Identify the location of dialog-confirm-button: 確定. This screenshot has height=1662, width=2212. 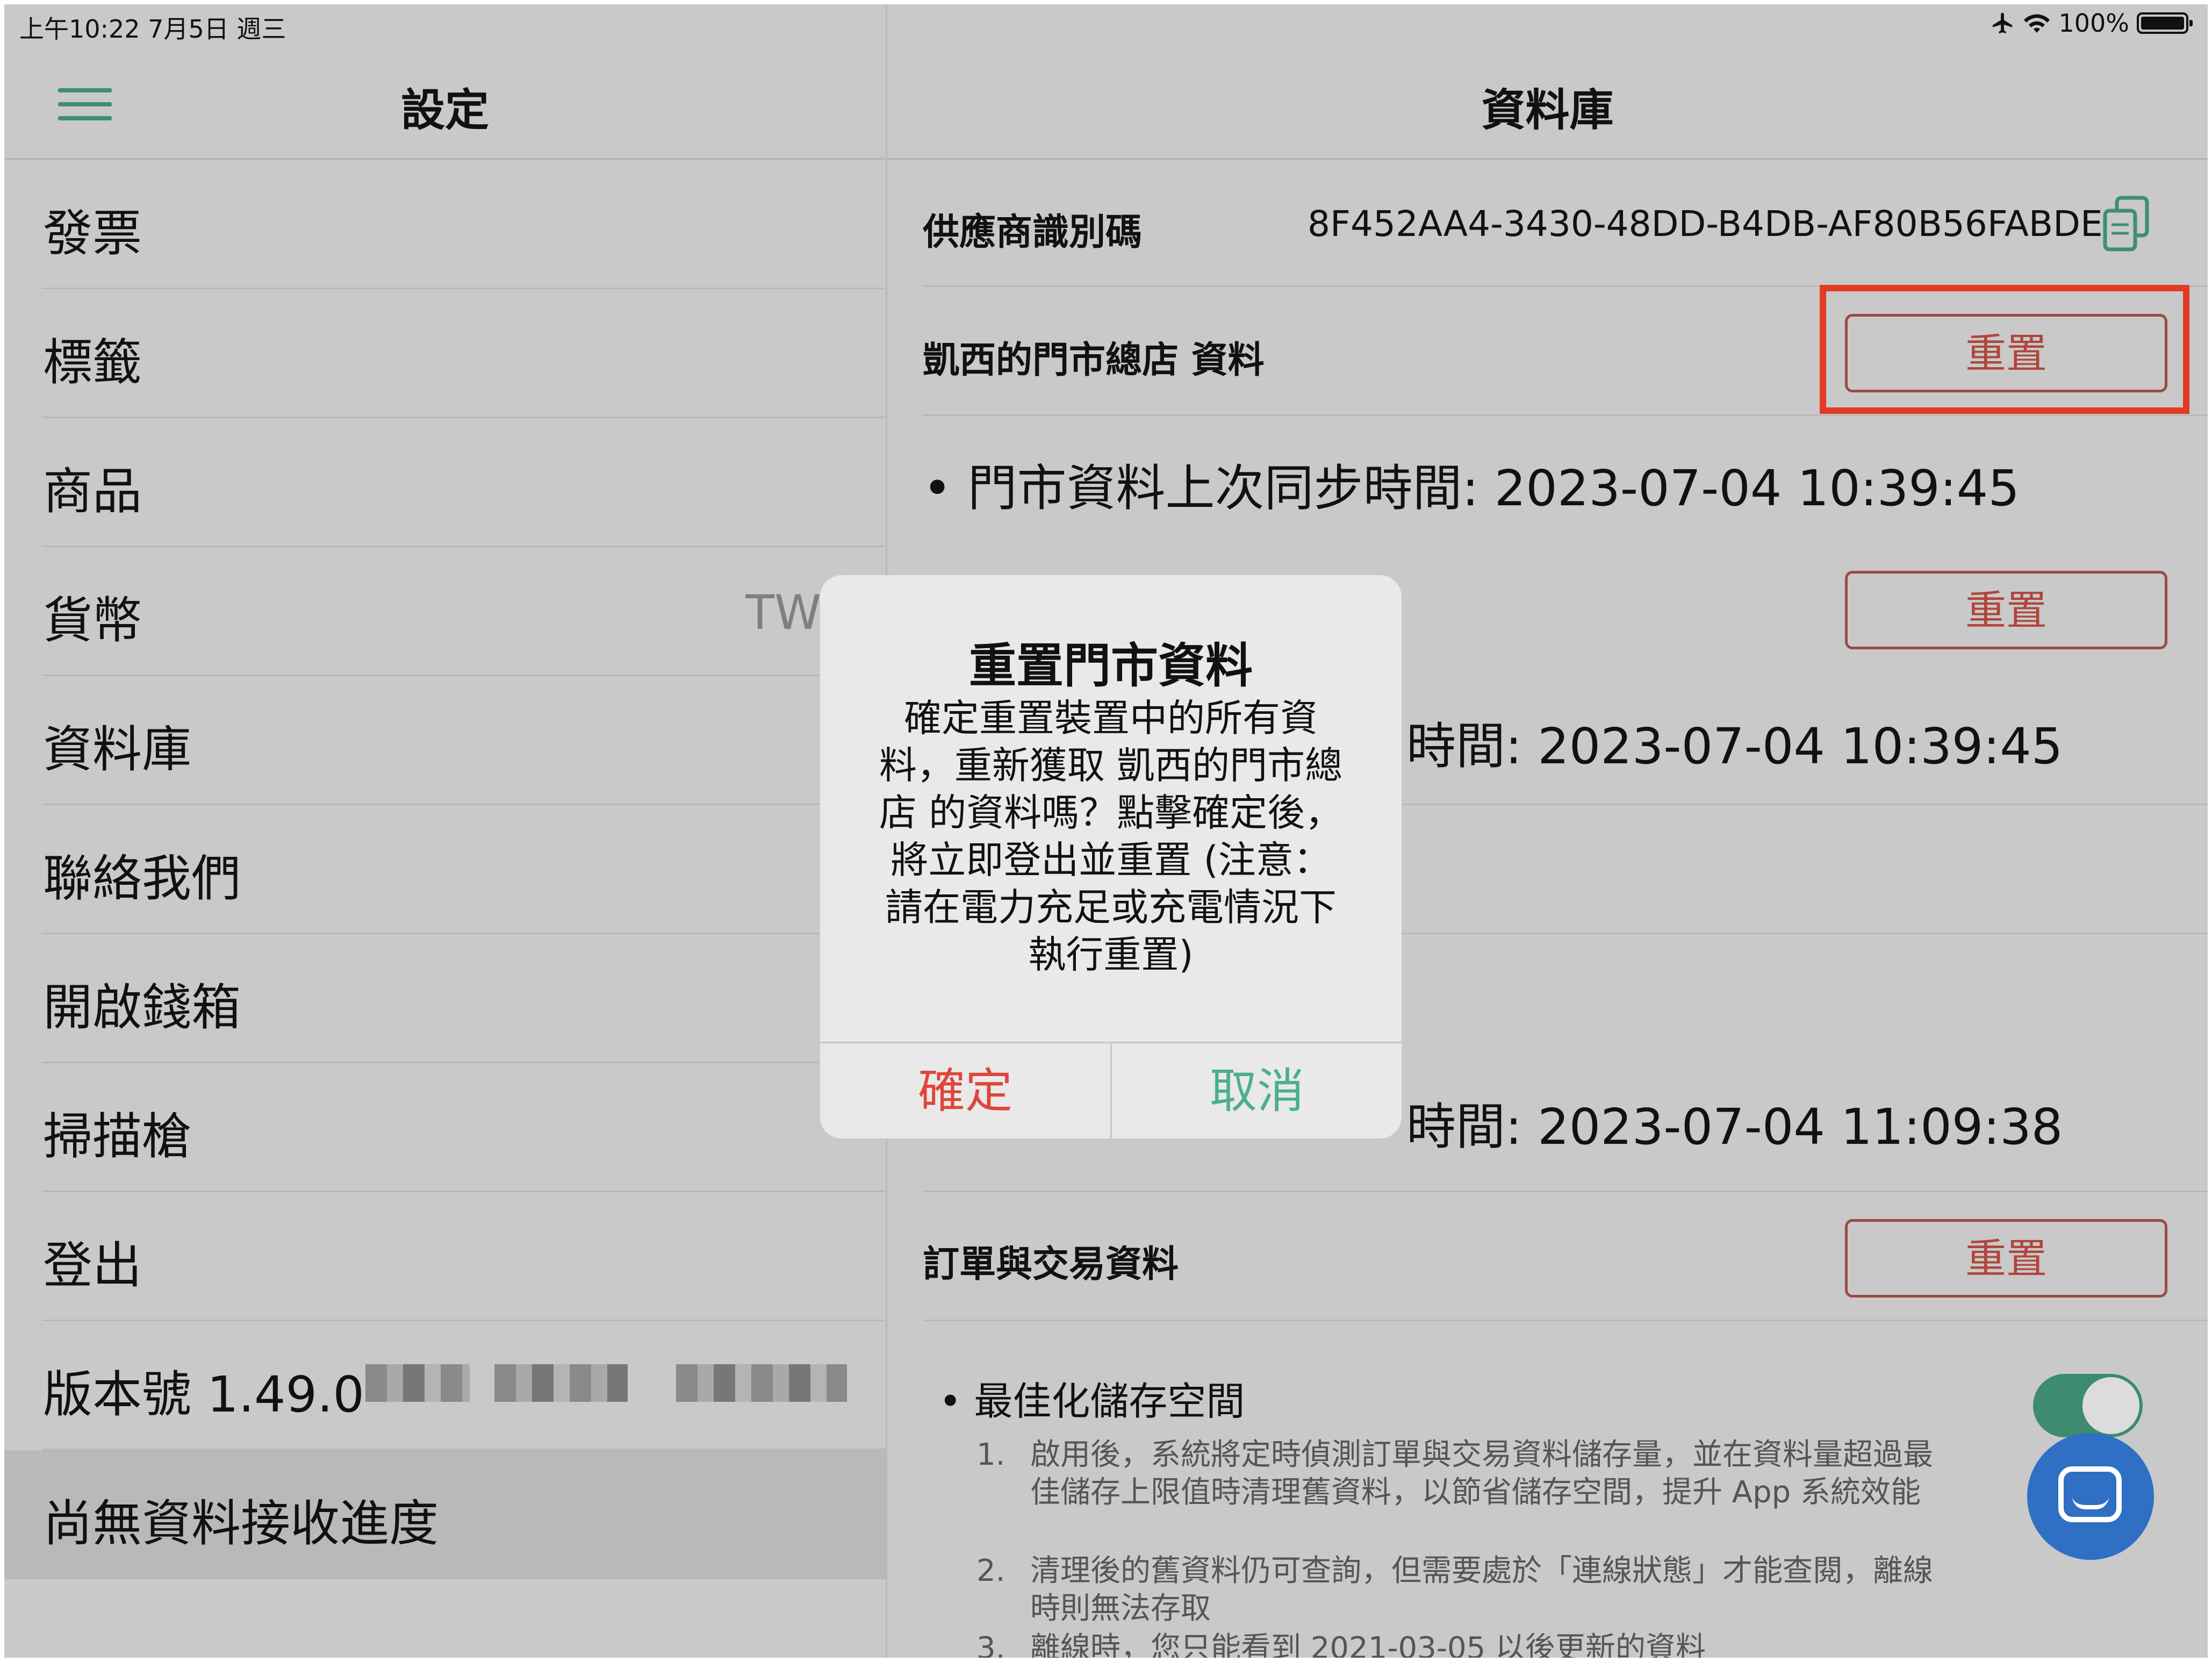
(965, 1090).